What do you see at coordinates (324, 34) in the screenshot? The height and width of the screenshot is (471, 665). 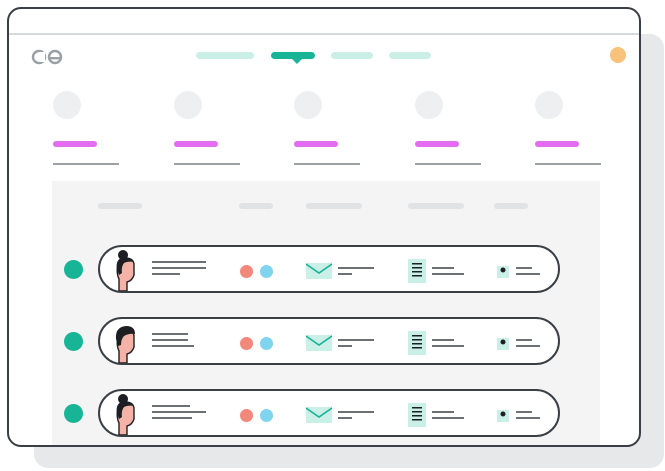 I see `titlebar-divider` at bounding box center [324, 34].